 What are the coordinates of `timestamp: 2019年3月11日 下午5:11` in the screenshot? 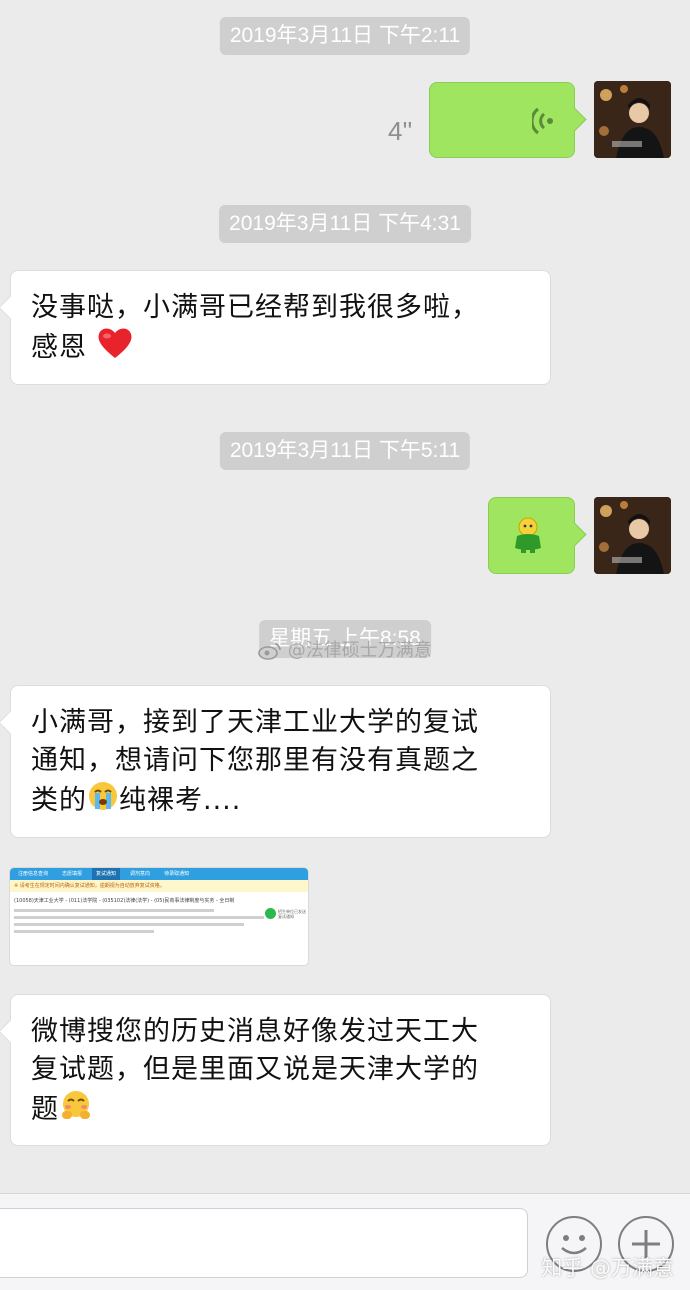 It's located at (345, 451).